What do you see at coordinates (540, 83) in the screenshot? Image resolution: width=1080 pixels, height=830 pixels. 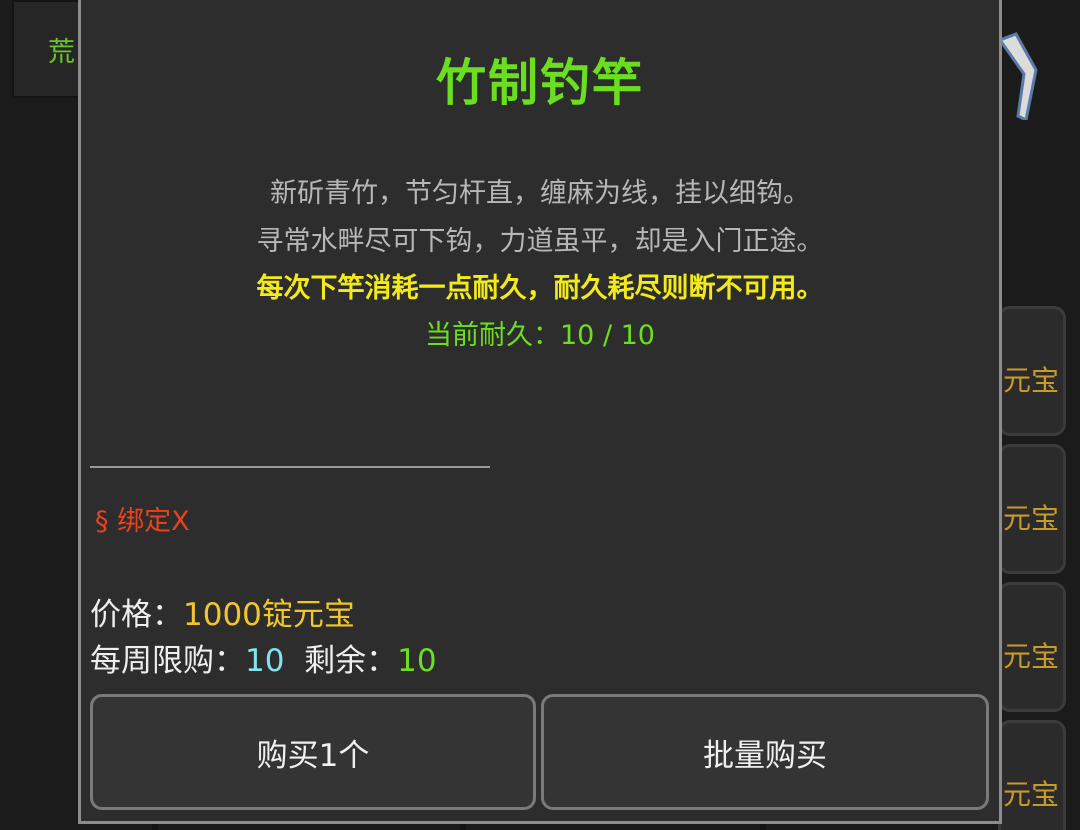 I see `item-title: 竹制钓竿` at bounding box center [540, 83].